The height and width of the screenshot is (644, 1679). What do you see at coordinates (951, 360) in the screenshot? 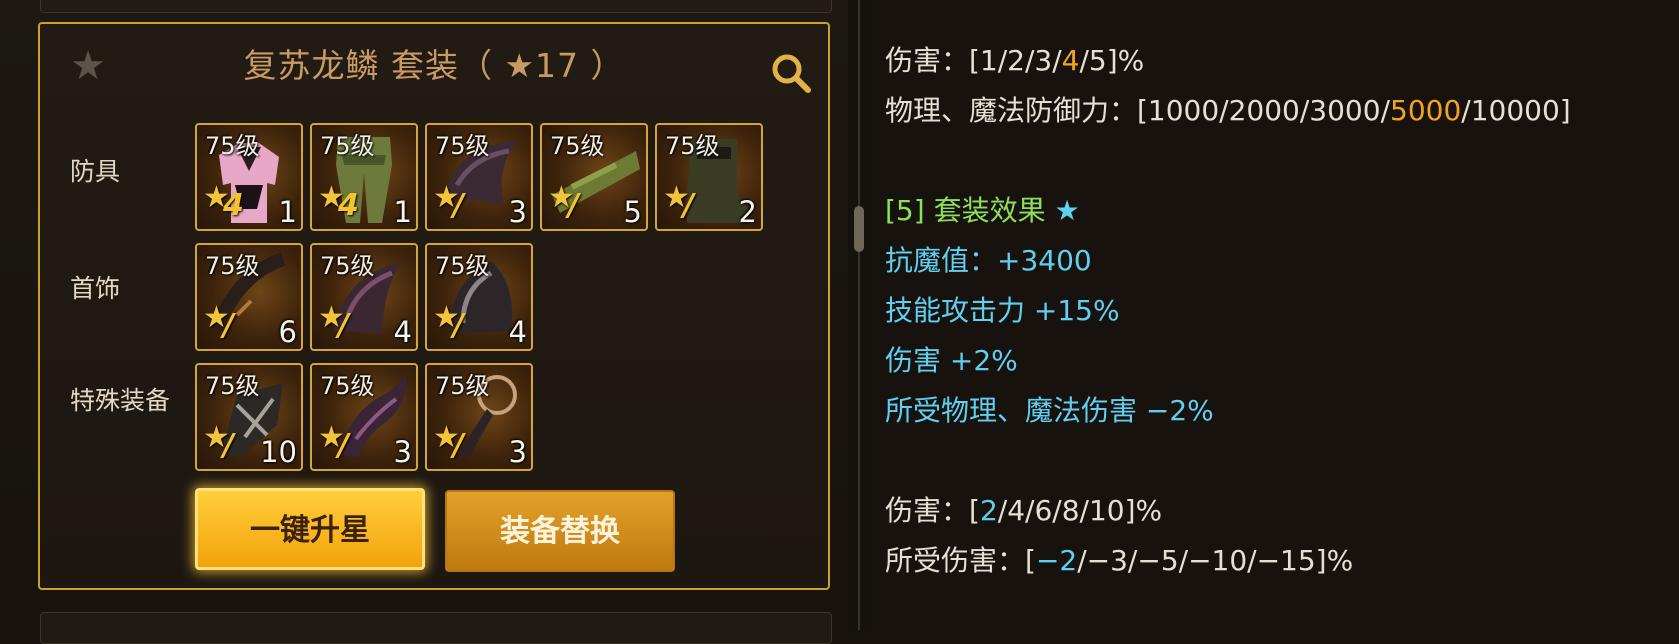
I see `effect-damage: 伤害 +2%` at bounding box center [951, 360].